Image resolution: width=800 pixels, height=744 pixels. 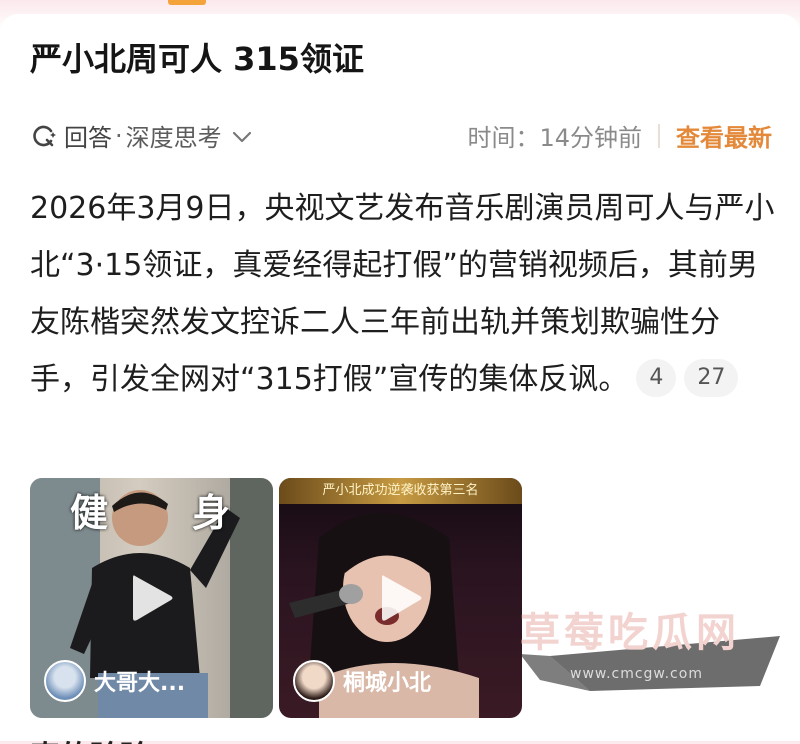 I want to click on top-tab-indicator, so click(x=187, y=2).